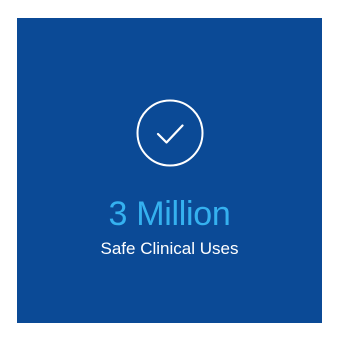 The image size is (339, 341). What do you see at coordinates (169, 214) in the screenshot?
I see `stat-headline: 3 Million` at bounding box center [169, 214].